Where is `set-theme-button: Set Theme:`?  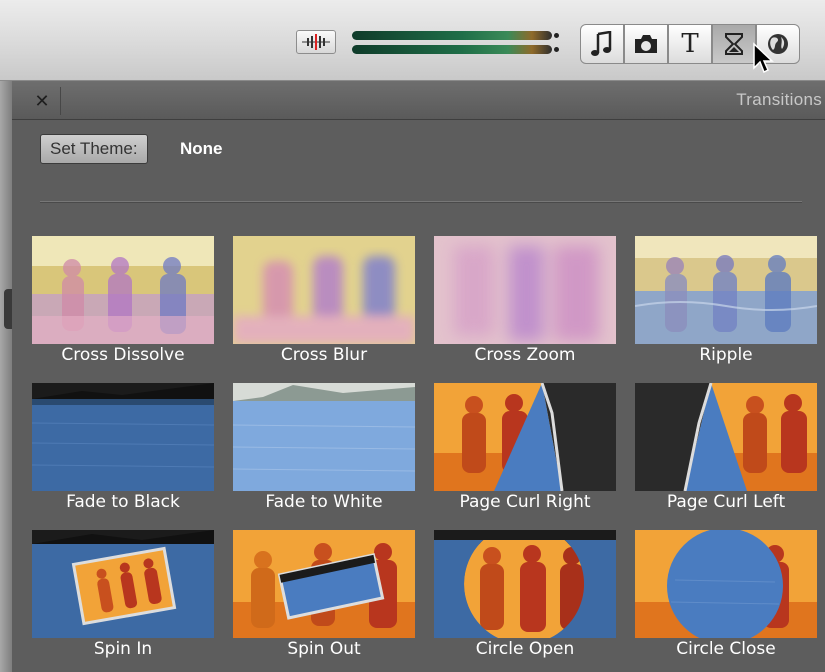
set-theme-button: Set Theme: is located at coordinates (94, 149).